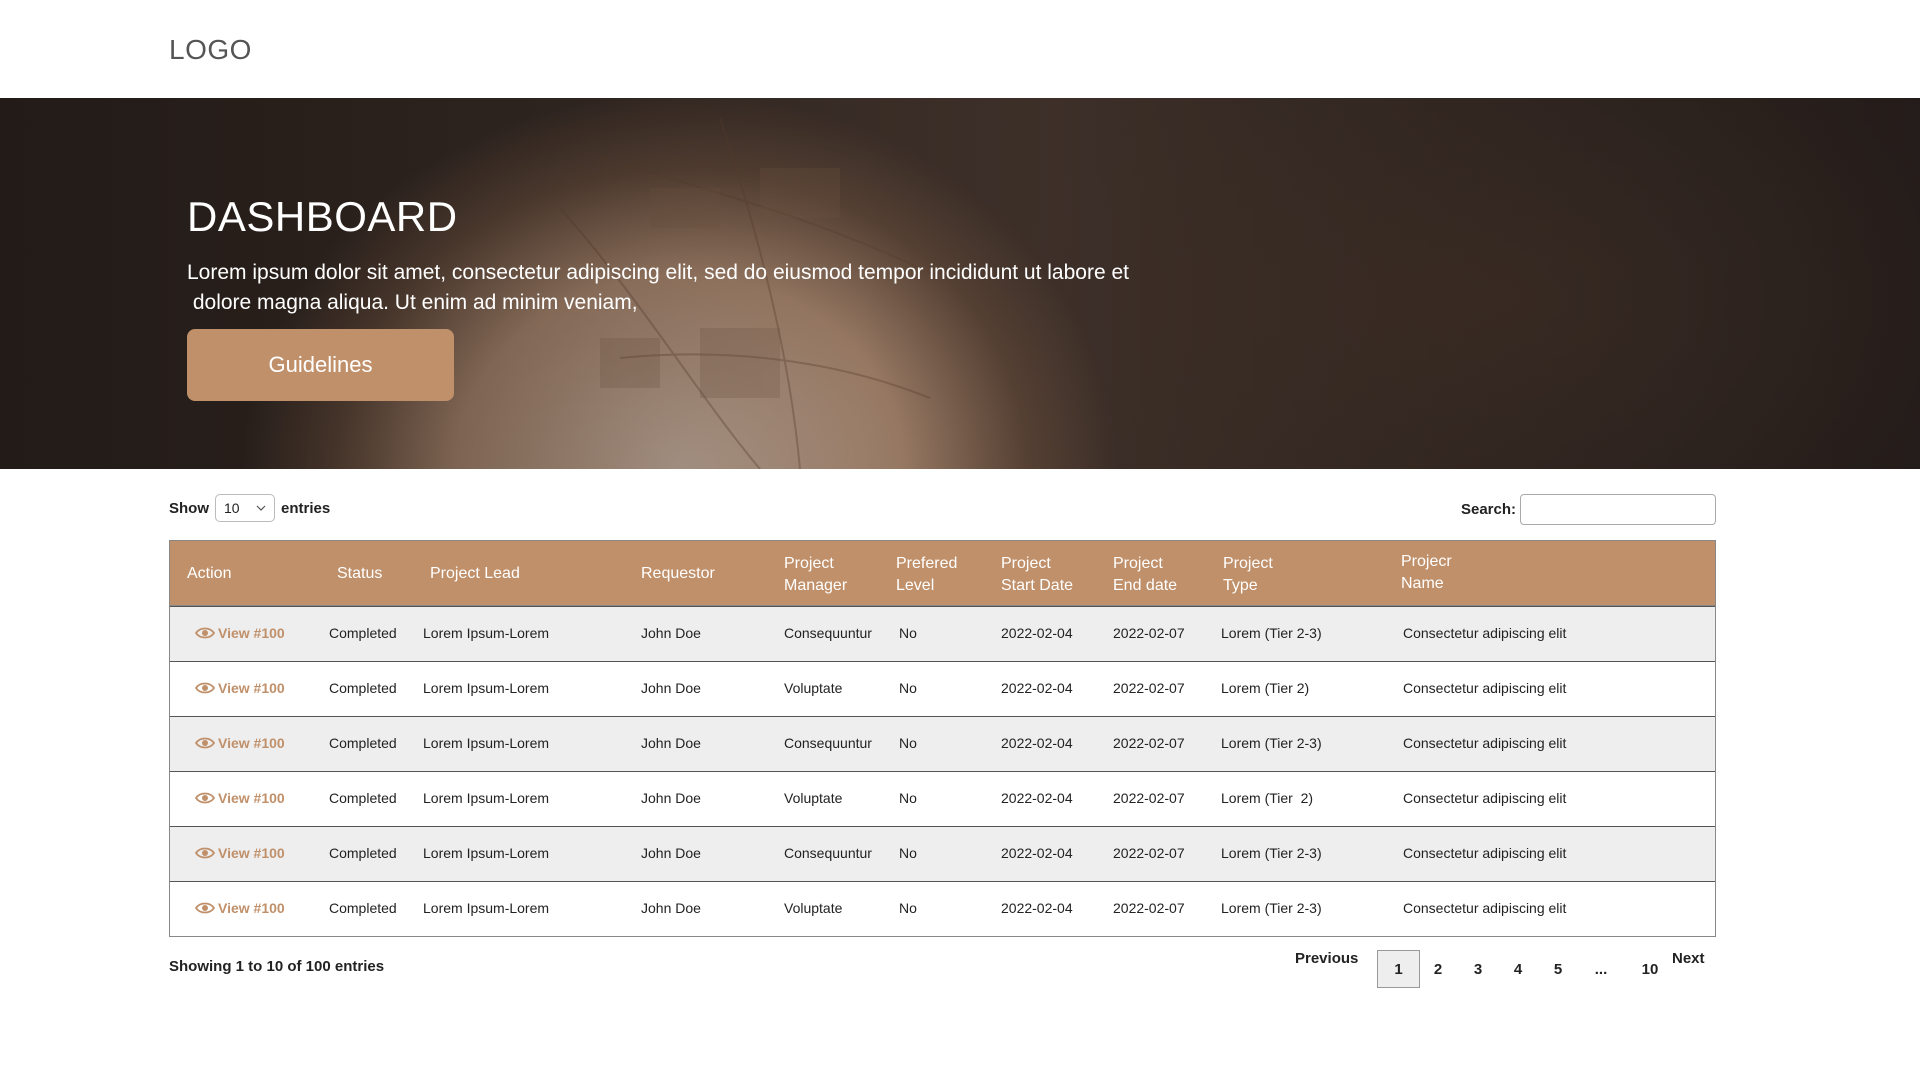 This screenshot has width=1920, height=1080. What do you see at coordinates (210, 50) in the screenshot?
I see `logo: LOGO` at bounding box center [210, 50].